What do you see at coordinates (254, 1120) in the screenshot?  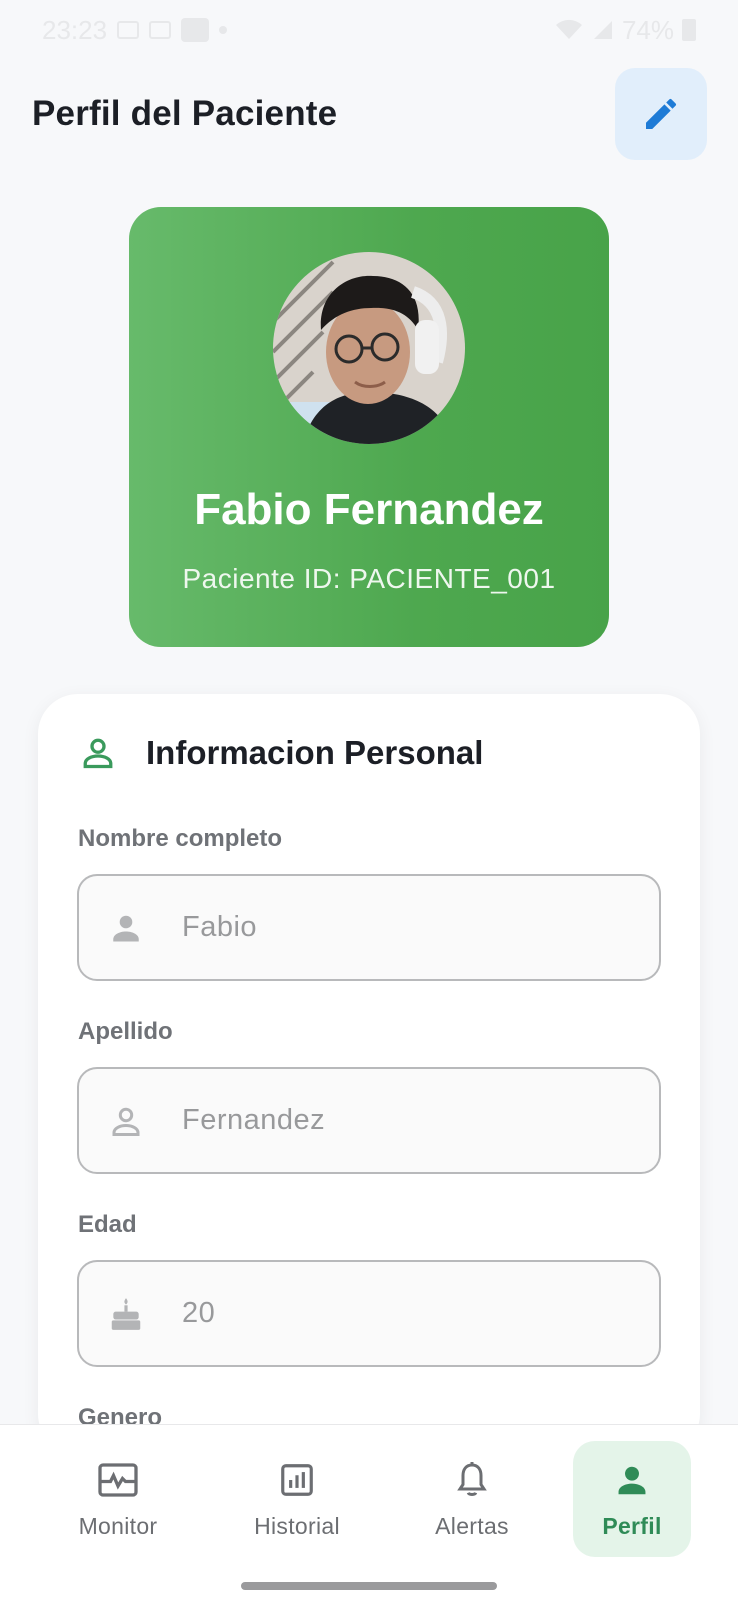 I see `last-name-value: Fernandez` at bounding box center [254, 1120].